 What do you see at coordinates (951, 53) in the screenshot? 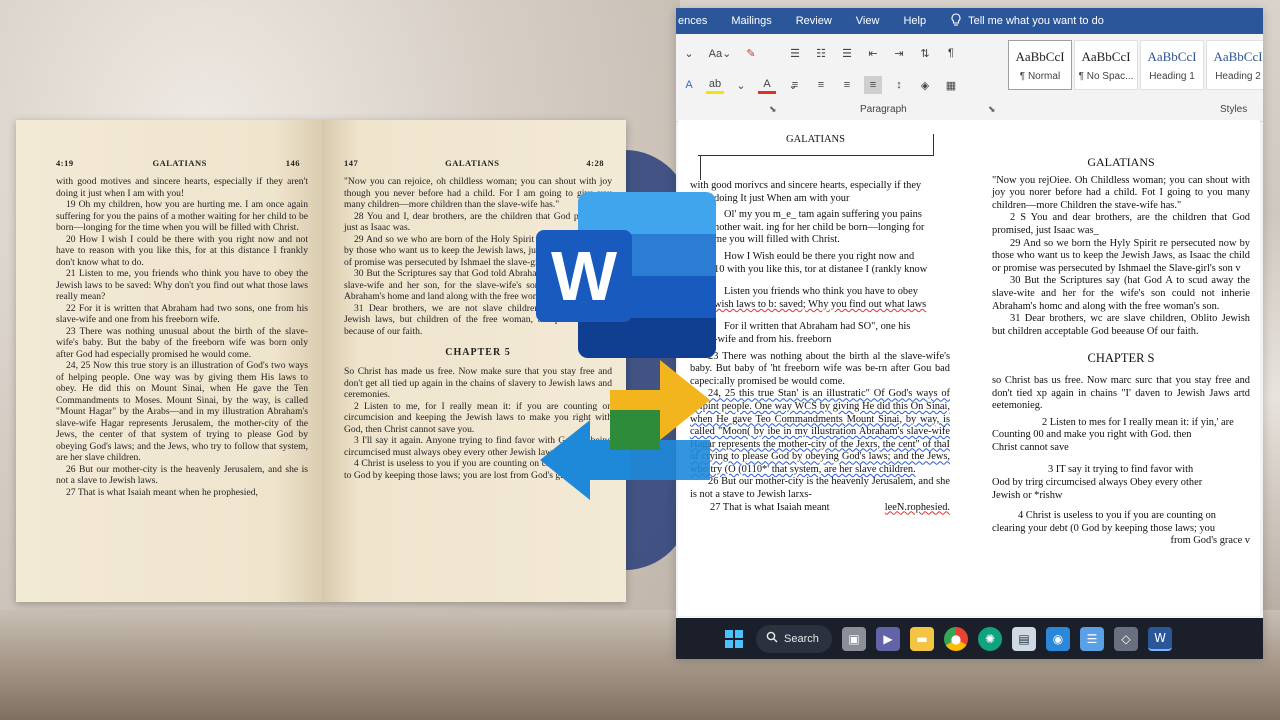
I see `show-formatting-icon: ¶` at bounding box center [951, 53].